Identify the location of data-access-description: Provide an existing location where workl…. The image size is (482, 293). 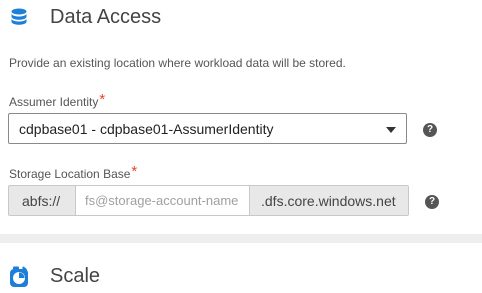
(177, 63).